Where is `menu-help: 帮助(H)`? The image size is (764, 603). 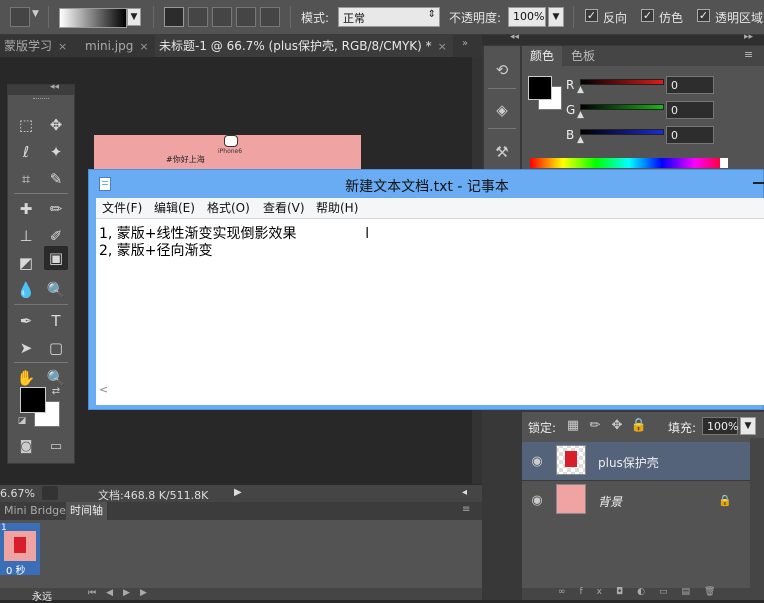 menu-help: 帮助(H) is located at coordinates (337, 208).